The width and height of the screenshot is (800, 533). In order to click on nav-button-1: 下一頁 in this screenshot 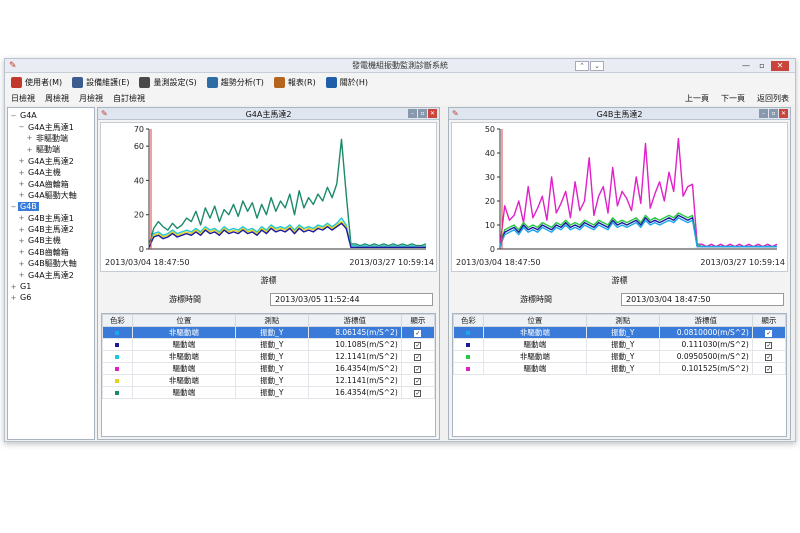, I will do `click(733, 98)`.